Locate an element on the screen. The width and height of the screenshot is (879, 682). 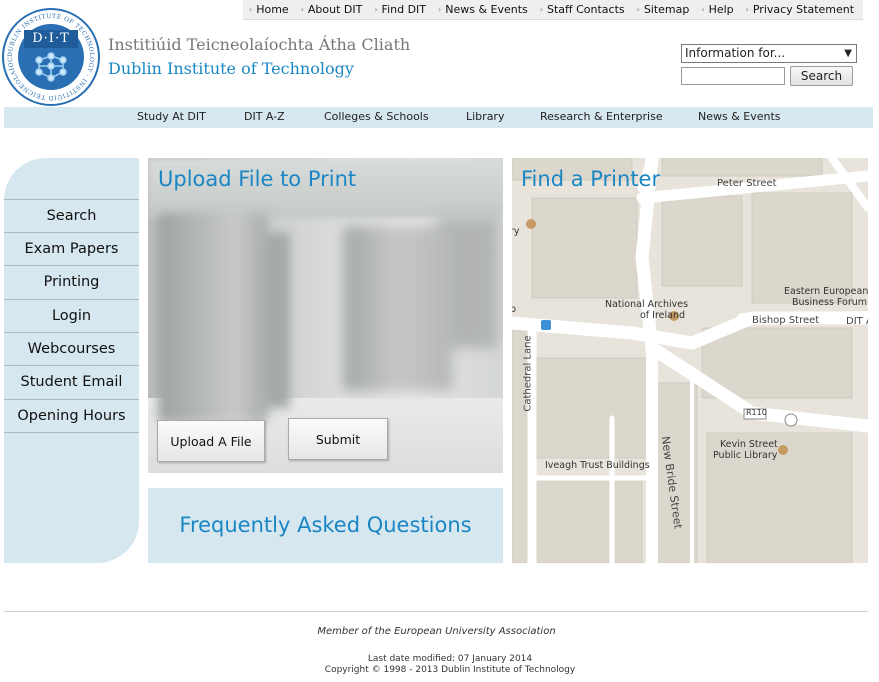
footer-divider is located at coordinates (436, 611).